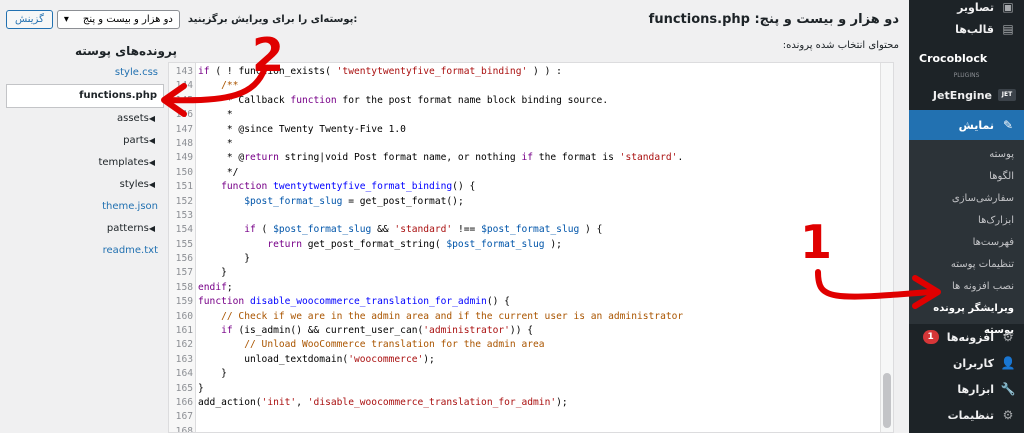  What do you see at coordinates (136, 140) in the screenshot?
I see `folder-name: parts` at bounding box center [136, 140].